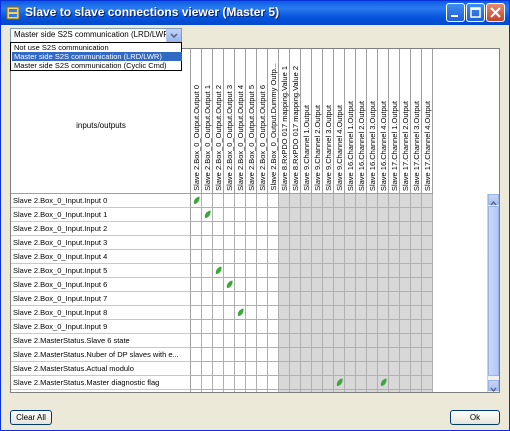  Describe the element at coordinates (493, 293) in the screenshot. I see `vertical-scrollbar` at that location.